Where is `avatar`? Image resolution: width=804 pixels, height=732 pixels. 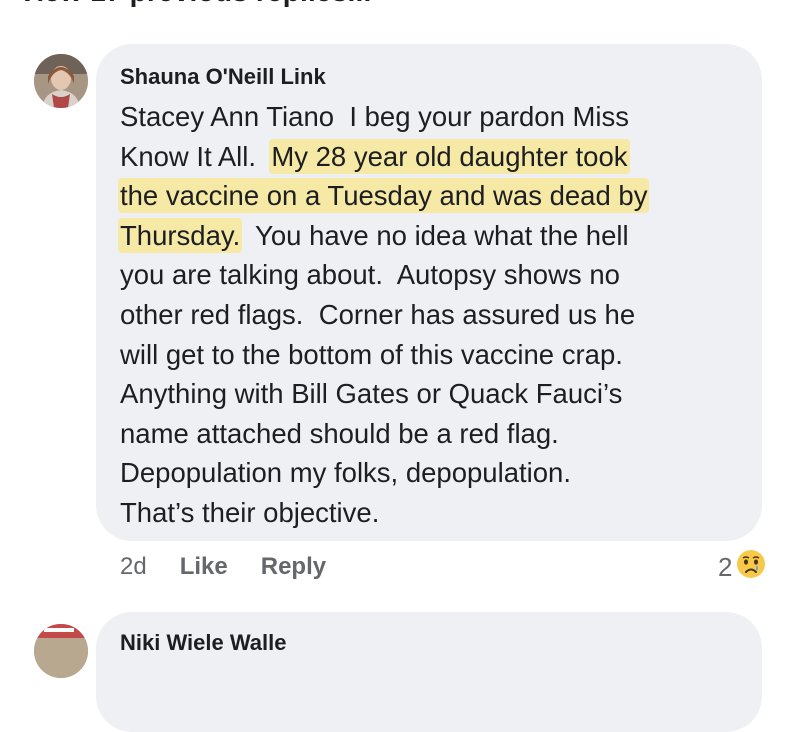
avatar is located at coordinates (61, 81).